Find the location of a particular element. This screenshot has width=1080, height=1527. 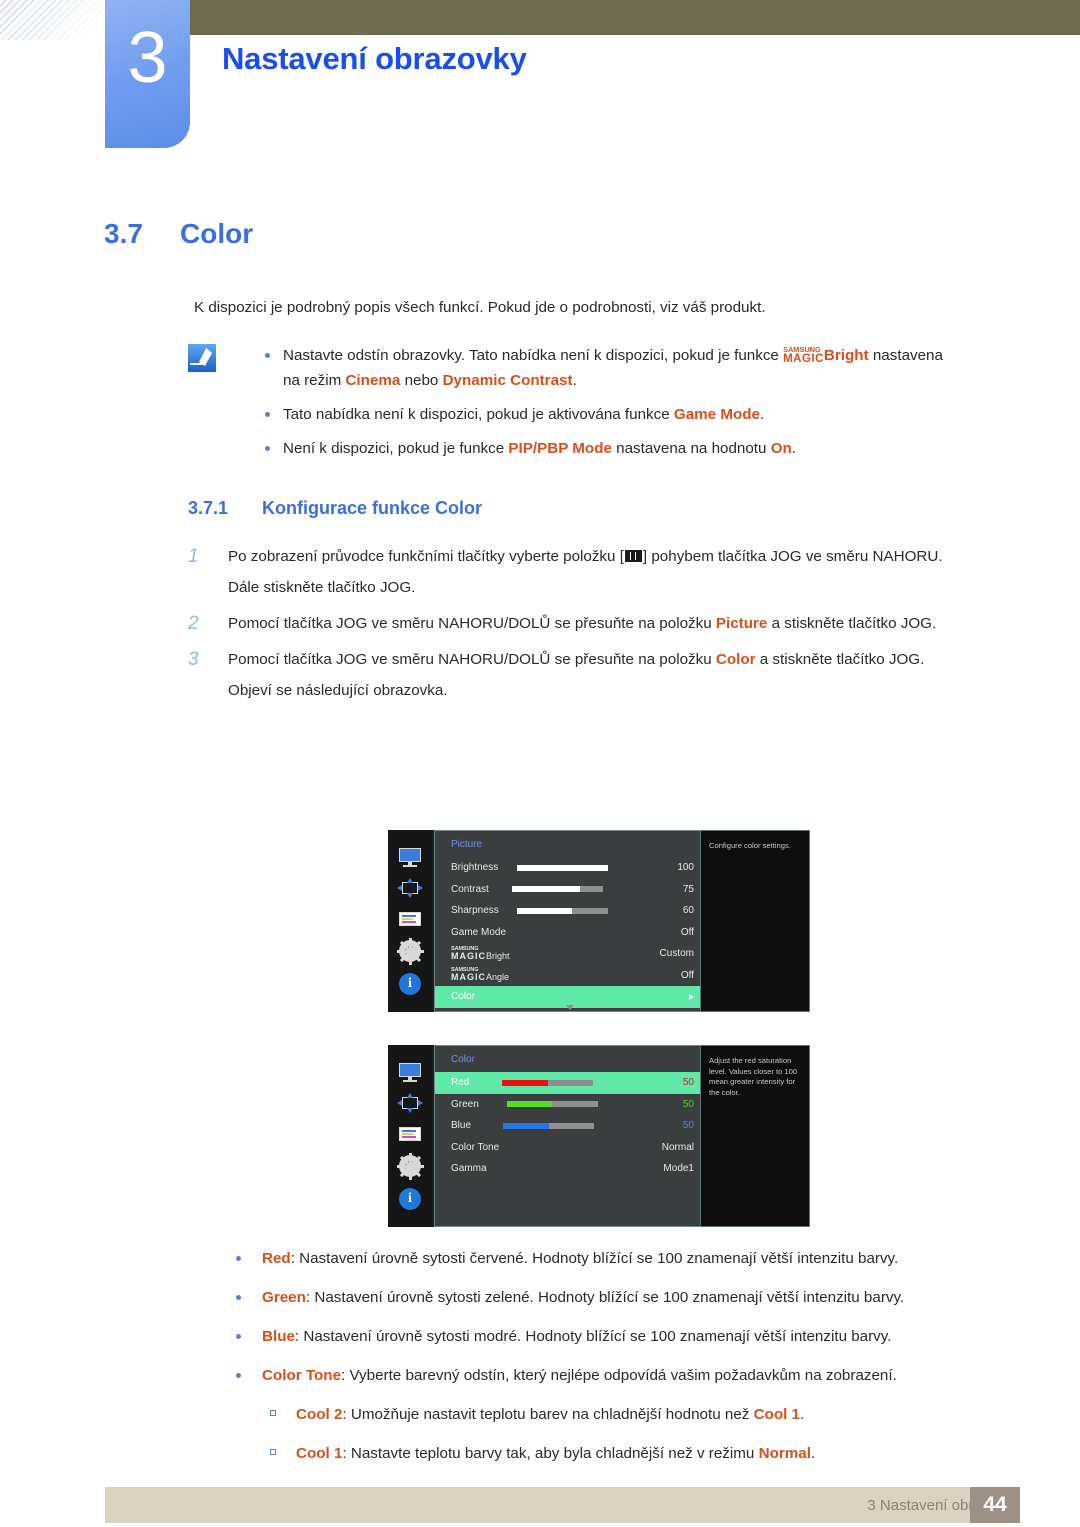

step-number: 1 is located at coordinates (193, 556).